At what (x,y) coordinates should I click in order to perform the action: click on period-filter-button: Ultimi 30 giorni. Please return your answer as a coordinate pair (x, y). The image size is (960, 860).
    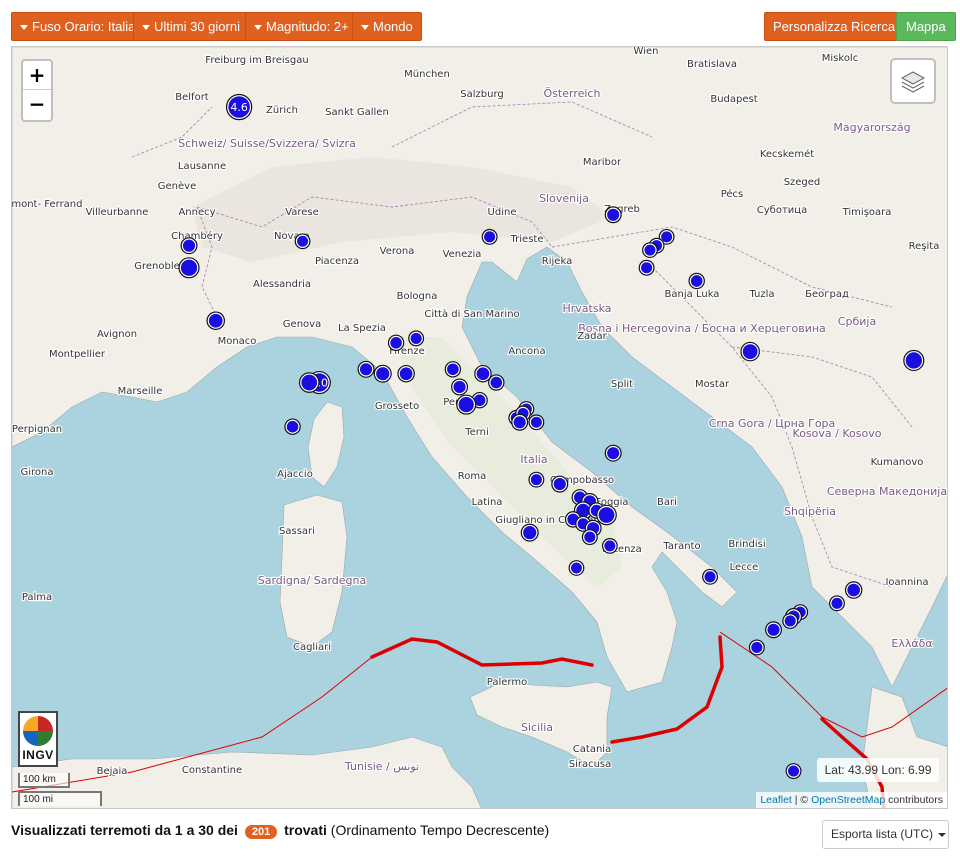
    Looking at the image, I should click on (191, 26).